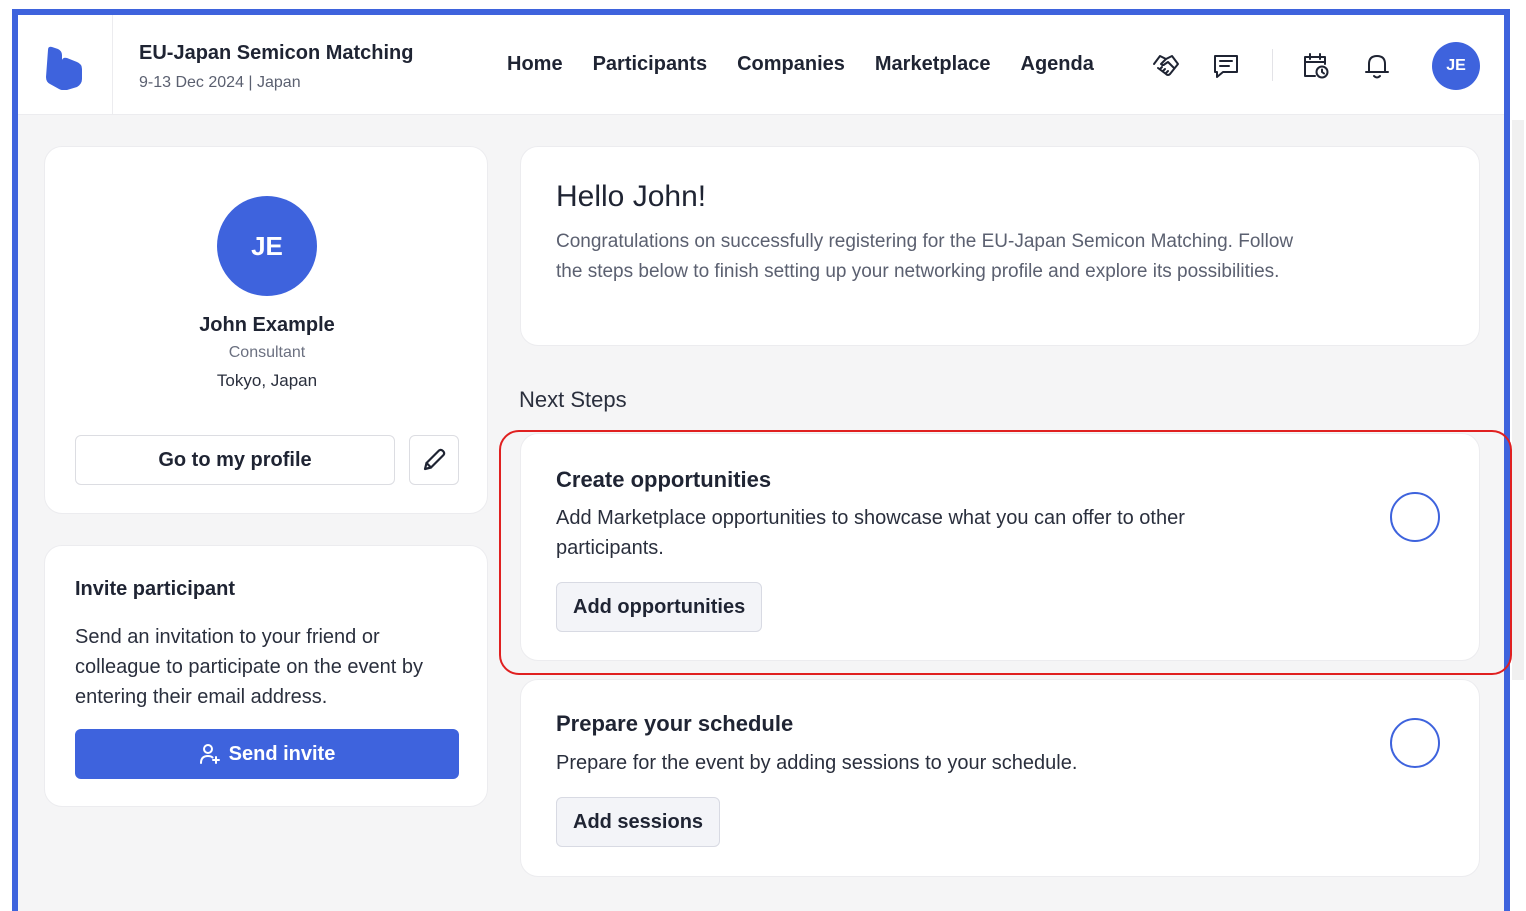 The height and width of the screenshot is (911, 1526). I want to click on edit-profile-button, so click(434, 460).